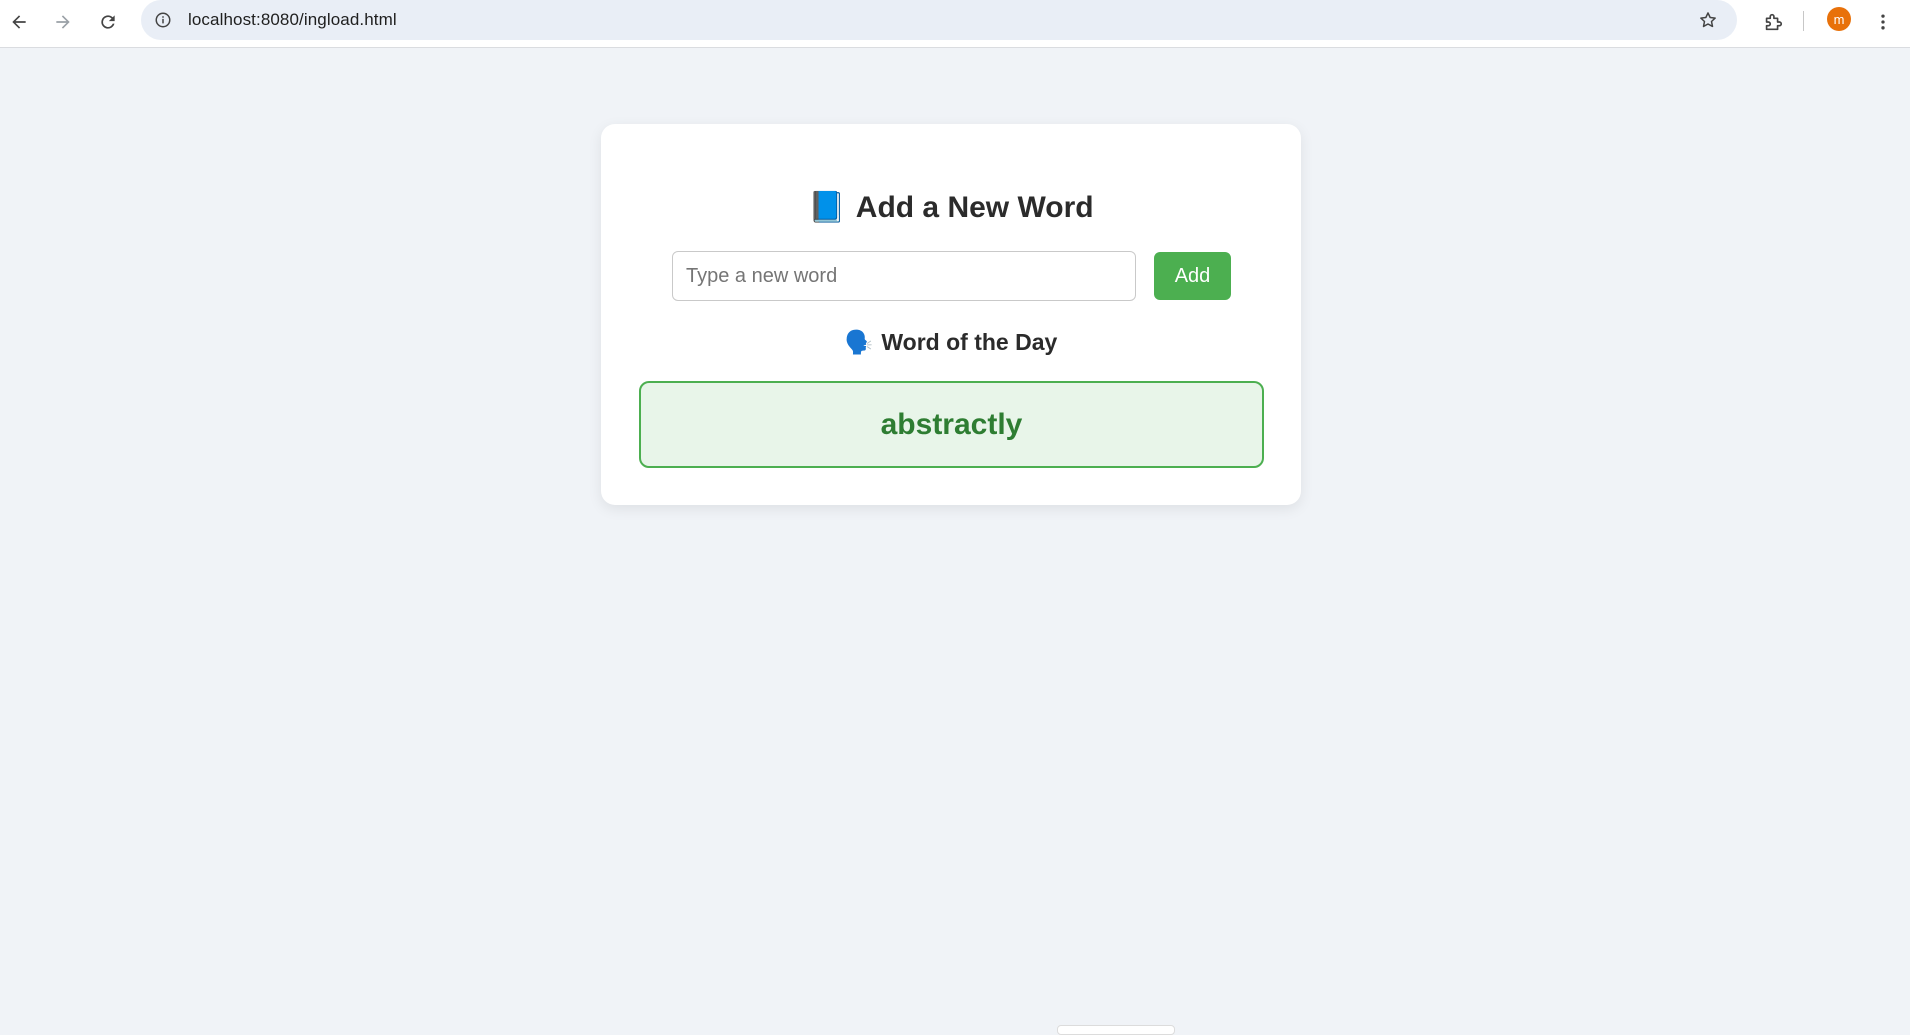  Describe the element at coordinates (974, 207) in the screenshot. I see `page-title-text: Add a New Word` at that location.